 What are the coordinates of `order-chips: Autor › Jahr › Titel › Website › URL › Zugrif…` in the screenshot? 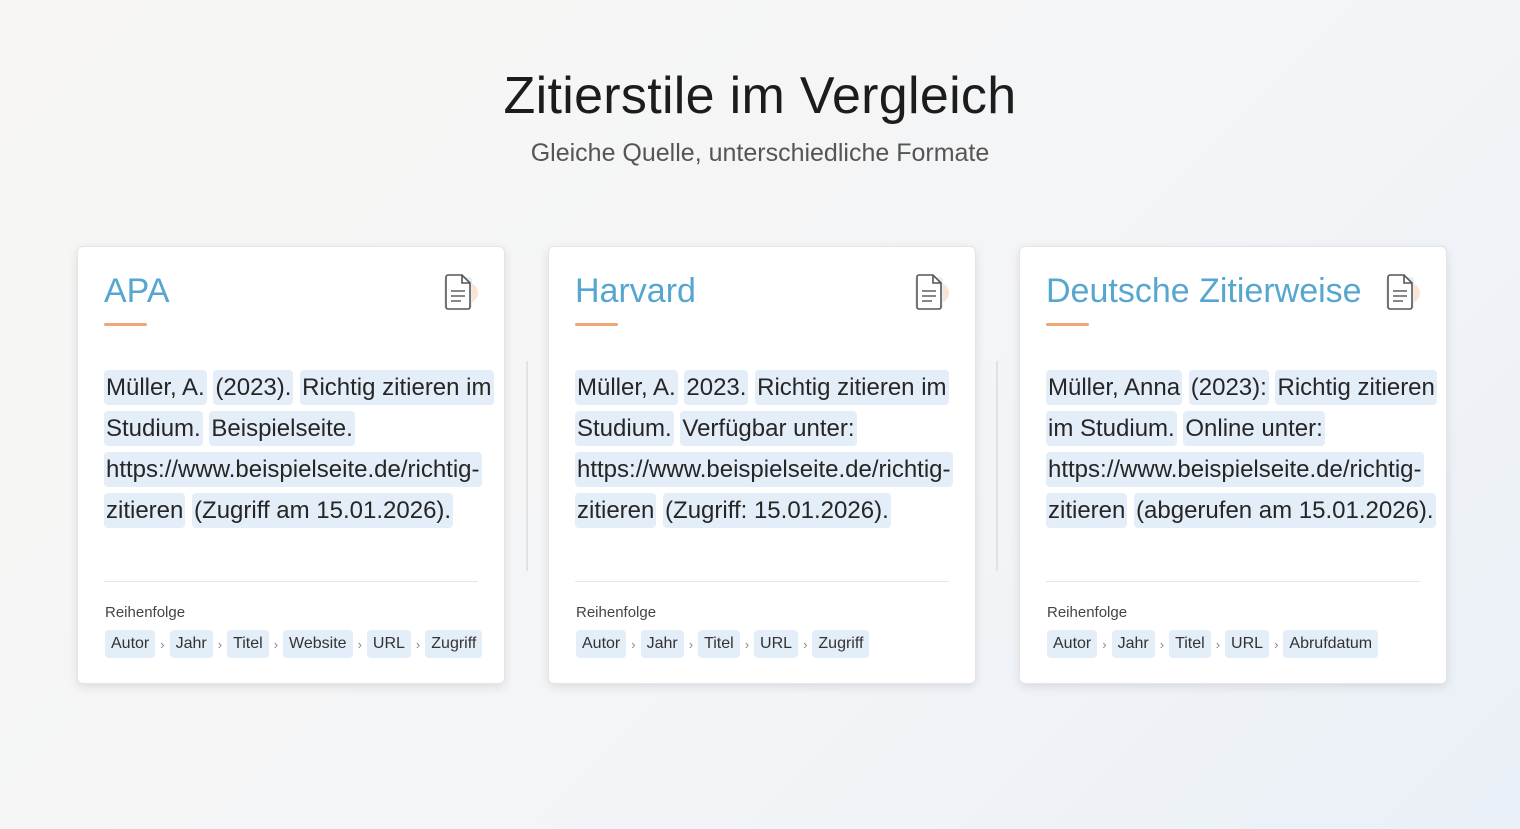 It's located at (294, 644).